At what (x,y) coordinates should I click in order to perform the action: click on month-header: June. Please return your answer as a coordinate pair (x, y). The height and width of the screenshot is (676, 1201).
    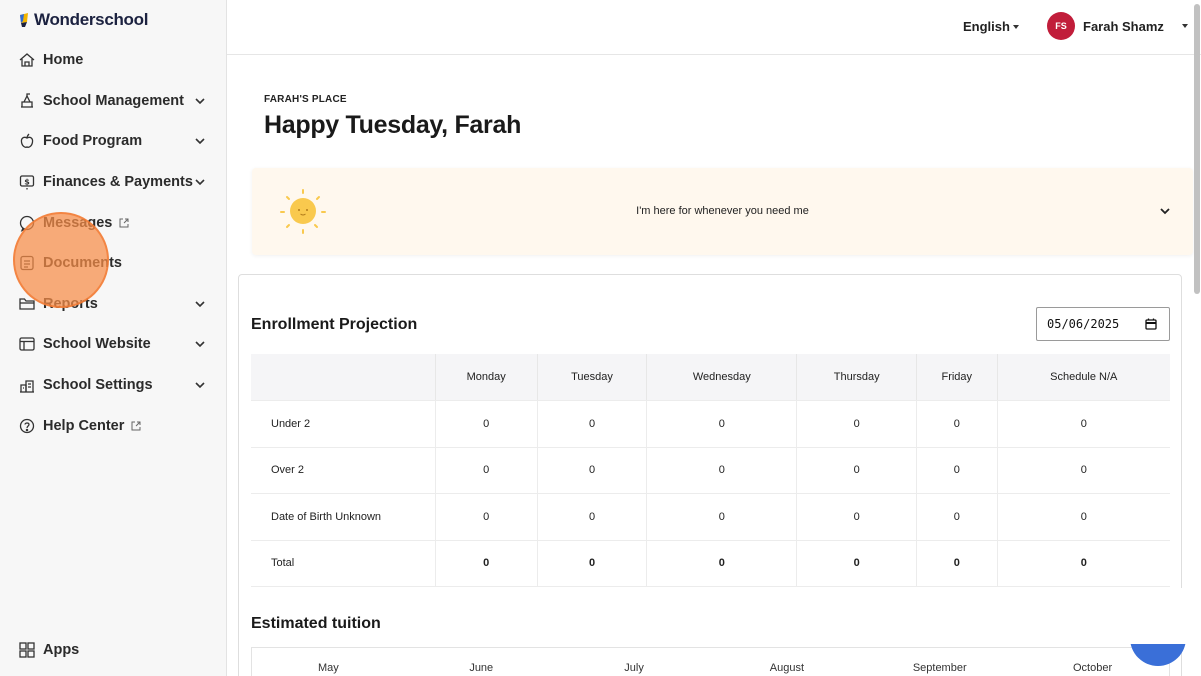
    Looking at the image, I should click on (481, 668).